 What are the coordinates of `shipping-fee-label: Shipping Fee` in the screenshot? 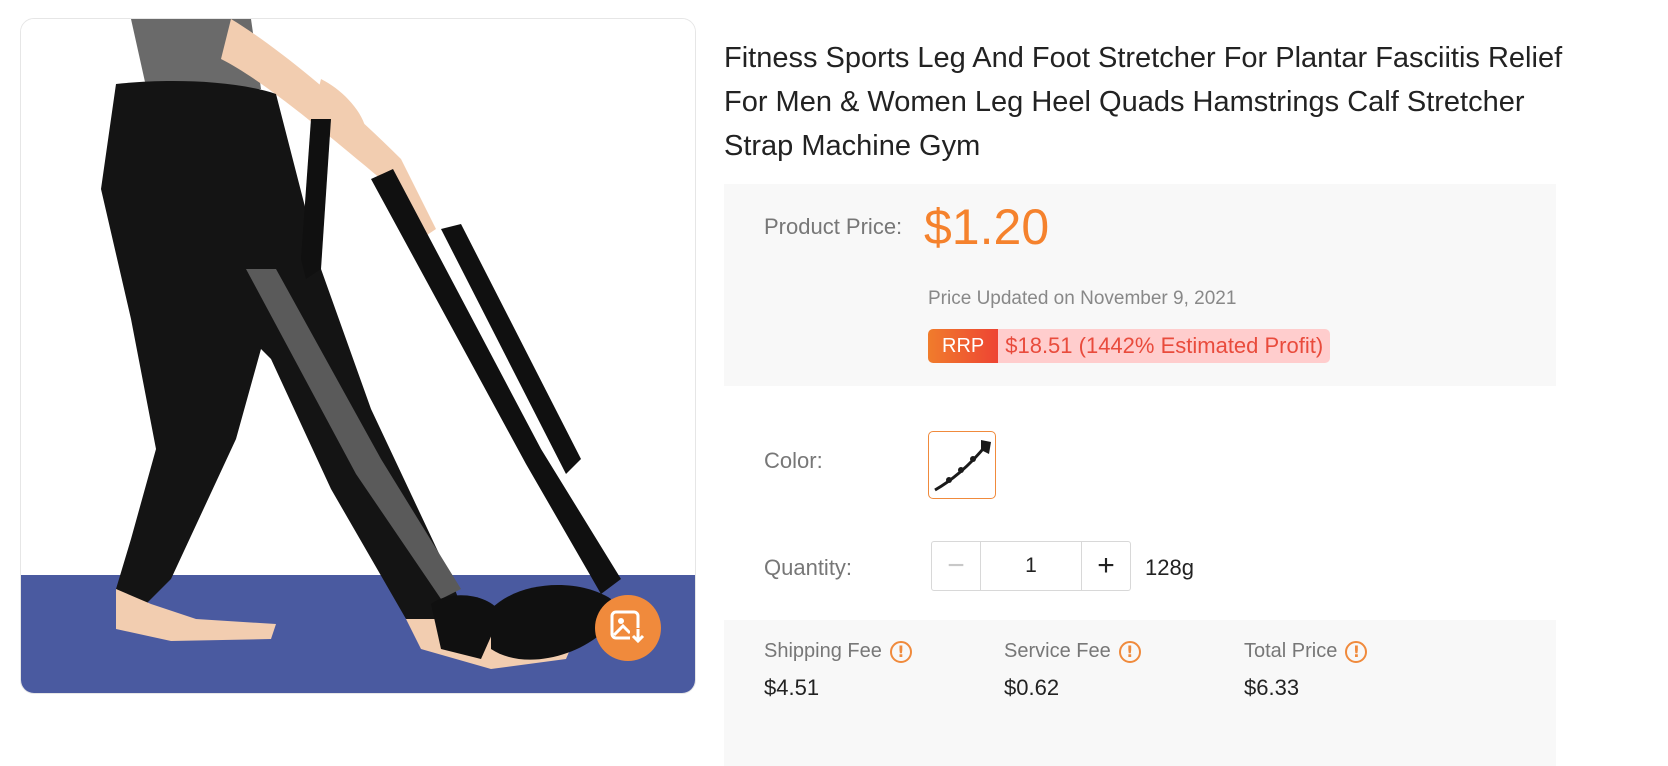 It's located at (823, 651).